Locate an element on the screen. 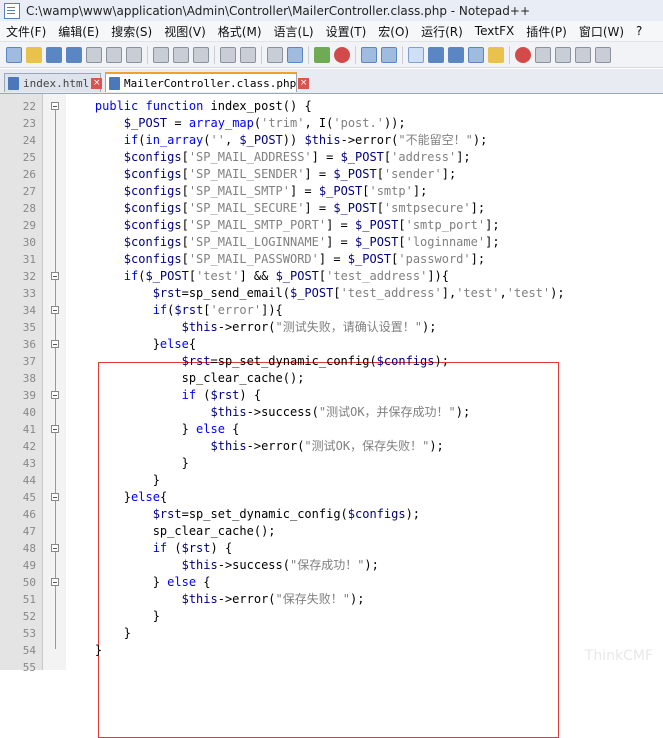 This screenshot has height=738, width=663. code-line: 48 if ($rst) { is located at coordinates (331, 548).